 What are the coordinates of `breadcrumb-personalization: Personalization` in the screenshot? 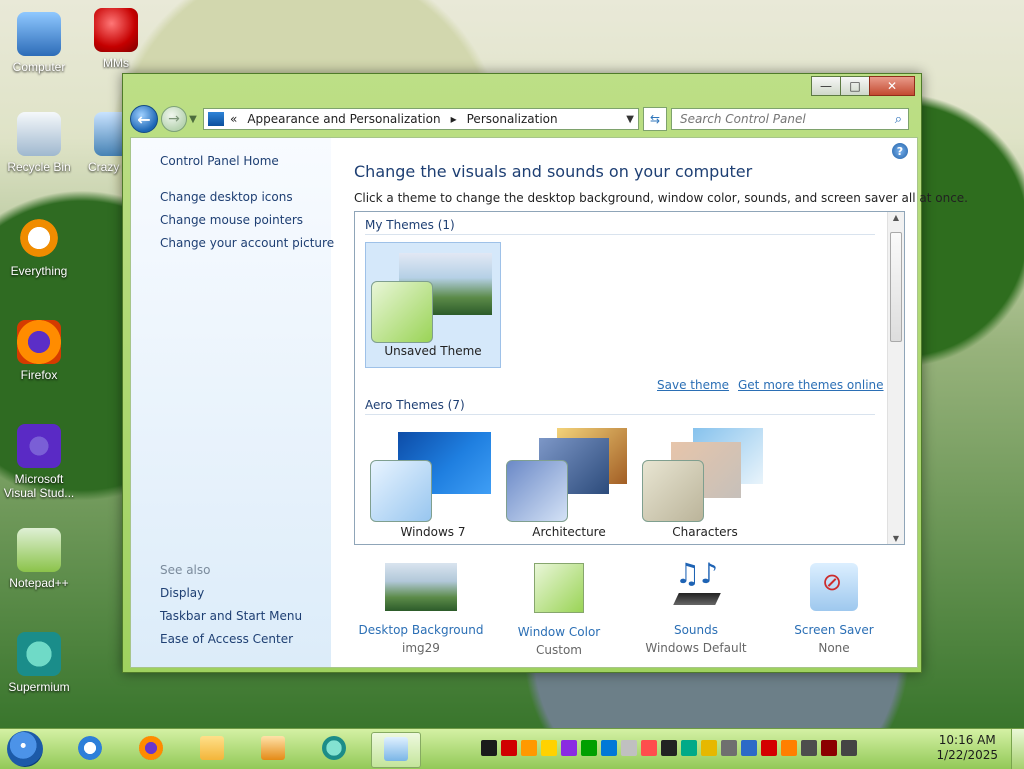 It's located at (512, 119).